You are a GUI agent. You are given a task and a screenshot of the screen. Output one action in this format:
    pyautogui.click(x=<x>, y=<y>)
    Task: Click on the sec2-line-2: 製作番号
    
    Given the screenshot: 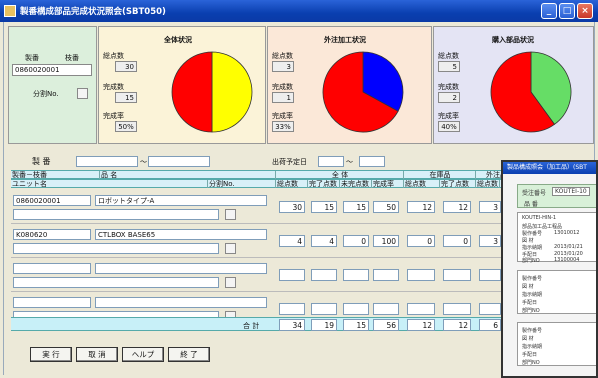 What is the action you would take?
    pyautogui.click(x=532, y=279)
    